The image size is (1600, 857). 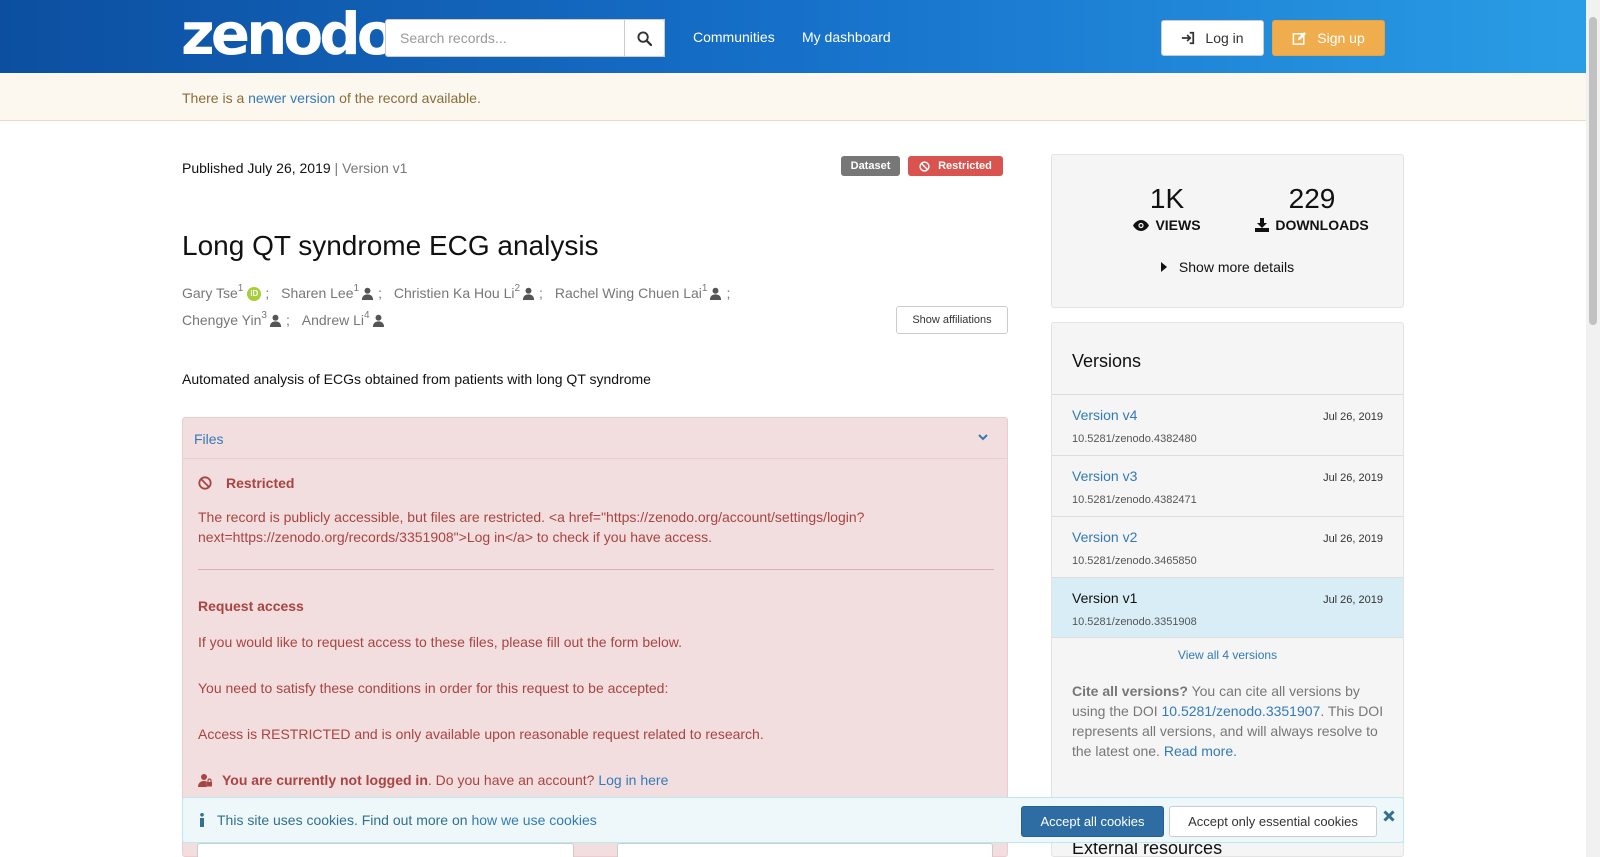 What do you see at coordinates (291, 98) in the screenshot?
I see `newer-version-link: newer version` at bounding box center [291, 98].